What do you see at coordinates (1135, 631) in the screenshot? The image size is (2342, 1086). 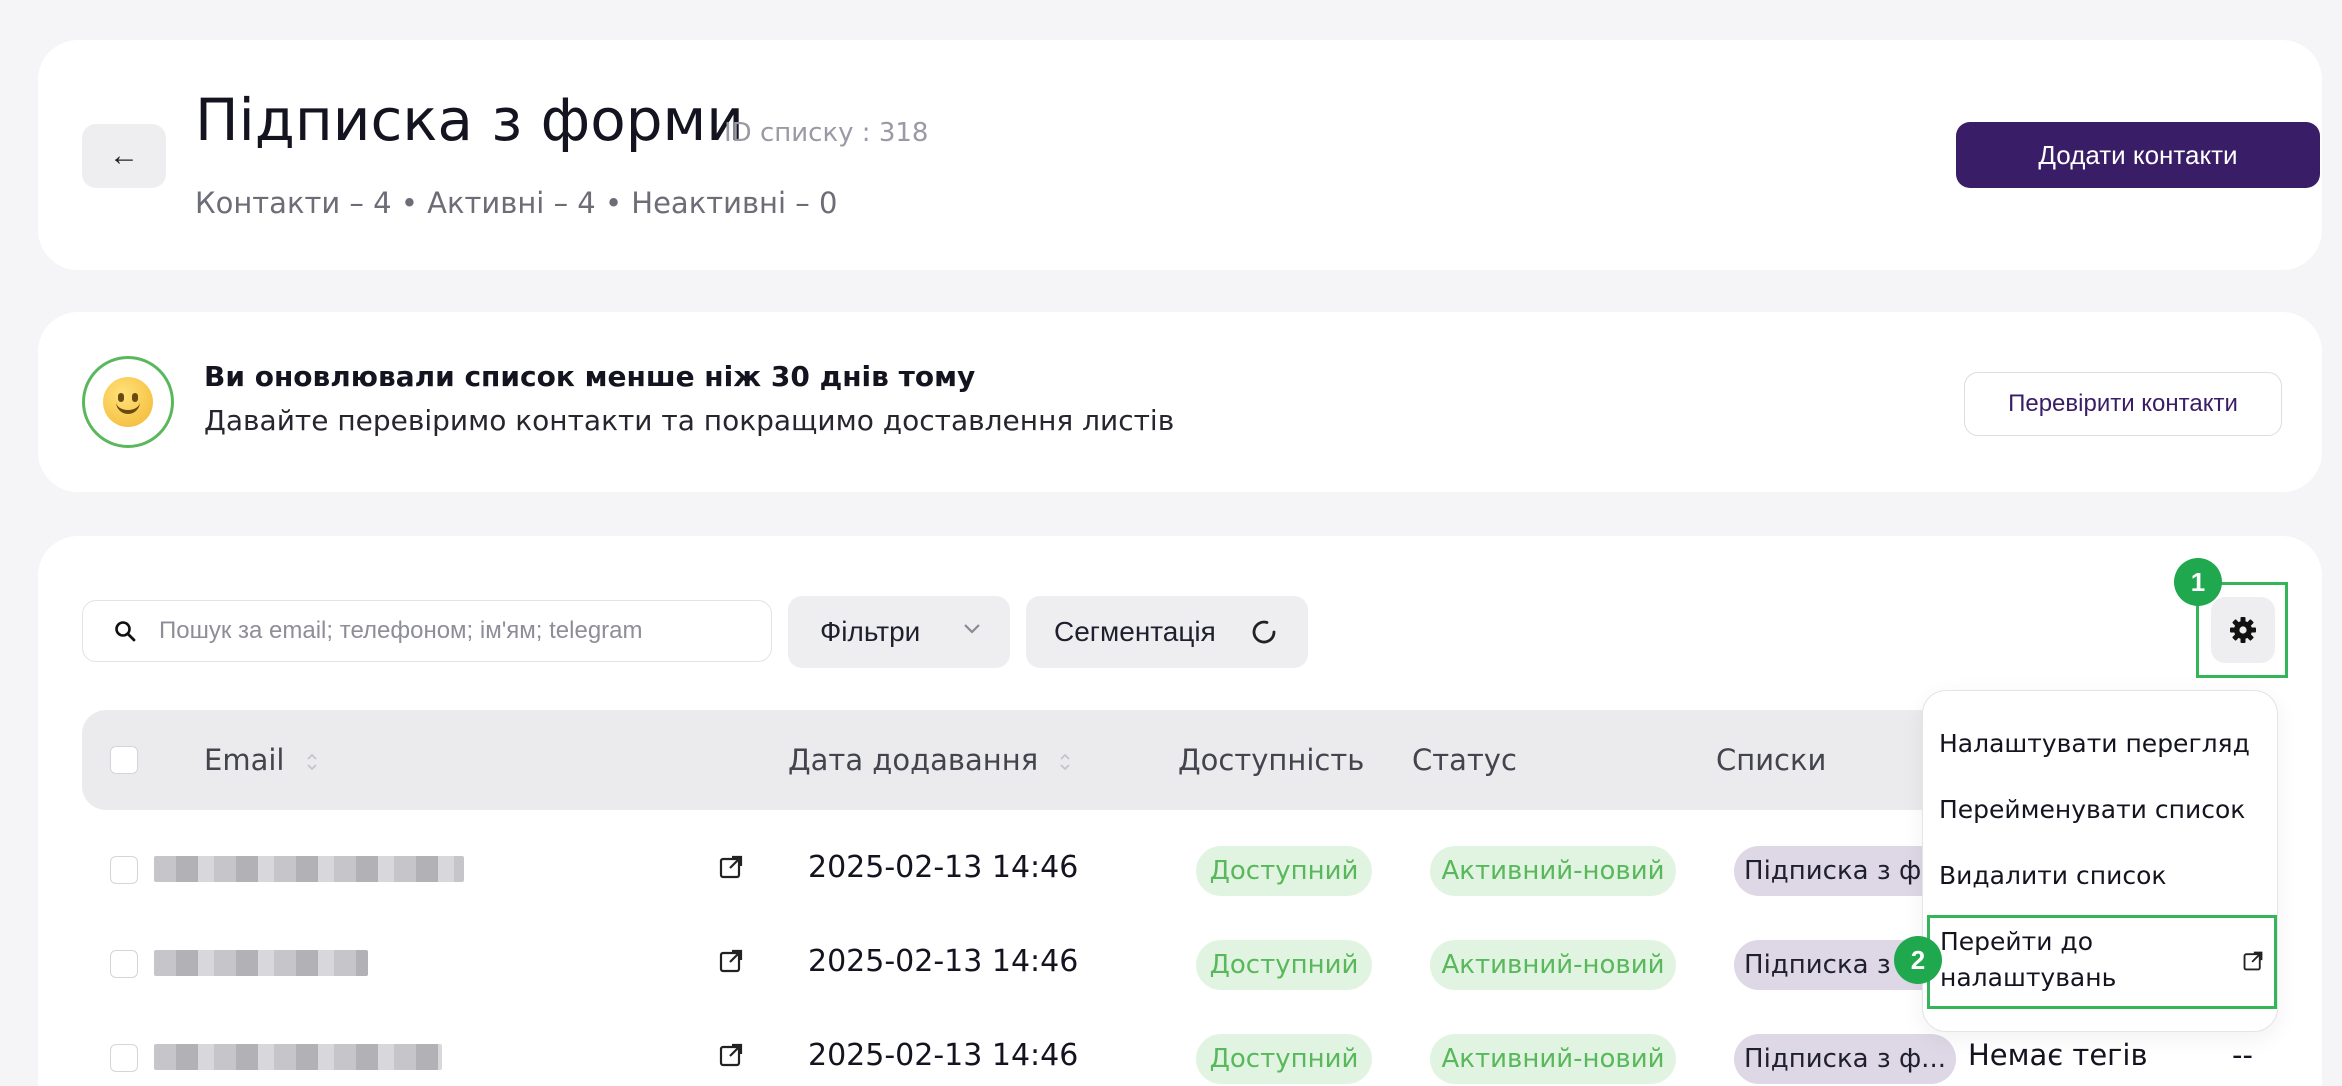 I see `segmentation-label: Сегментація` at bounding box center [1135, 631].